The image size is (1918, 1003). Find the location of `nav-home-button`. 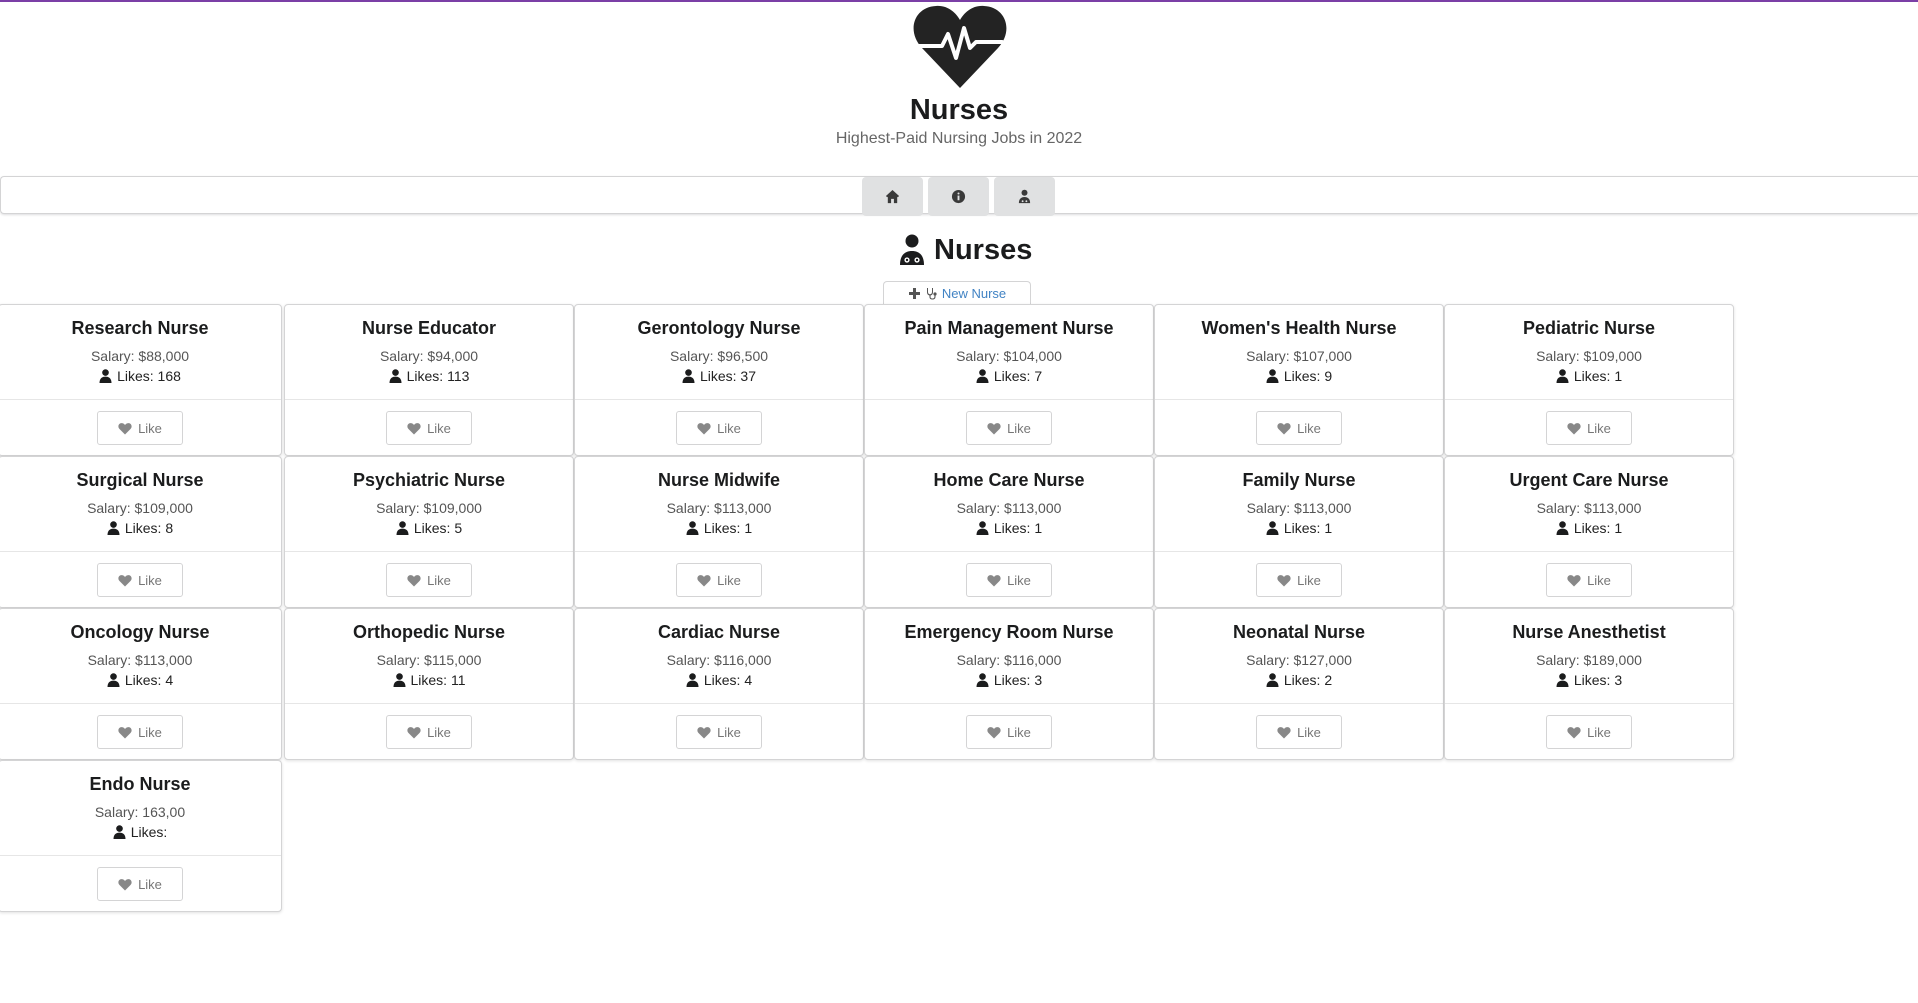

nav-home-button is located at coordinates (892, 196).